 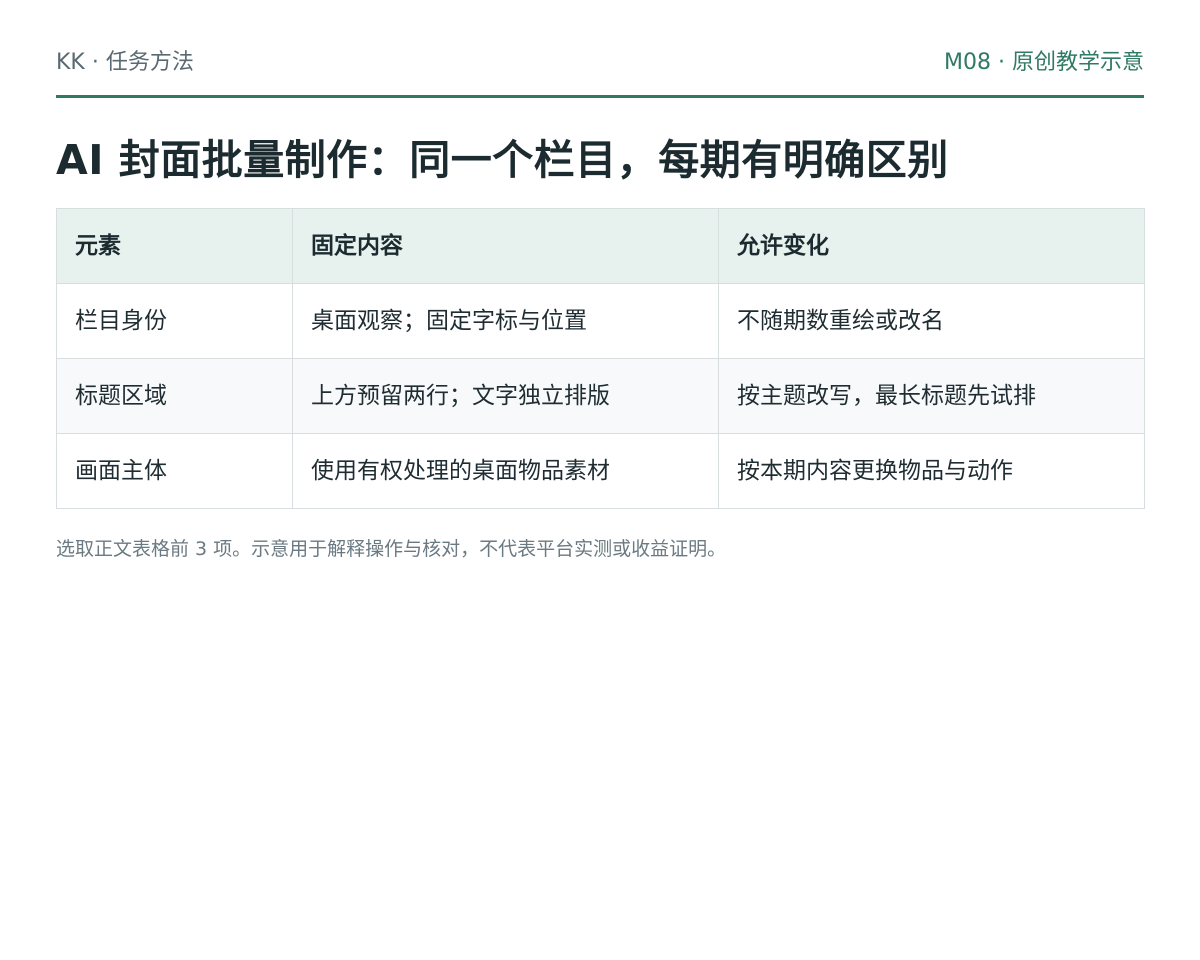 I want to click on table-cell: 使用有权处理的桌面物品素材, so click(x=505, y=471).